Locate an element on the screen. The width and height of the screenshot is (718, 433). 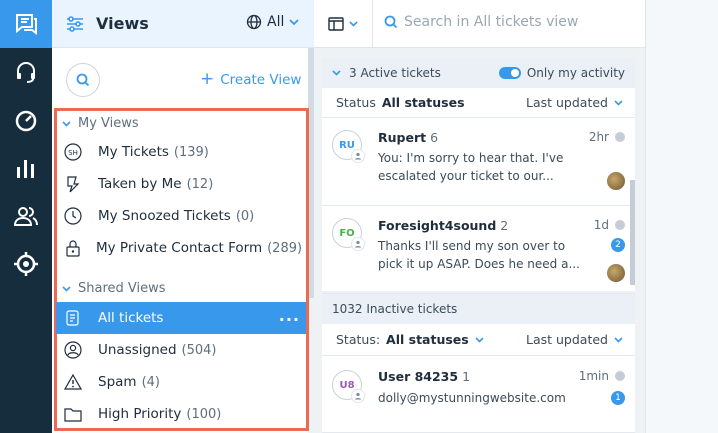
views-header: Views All is located at coordinates (183, 24).